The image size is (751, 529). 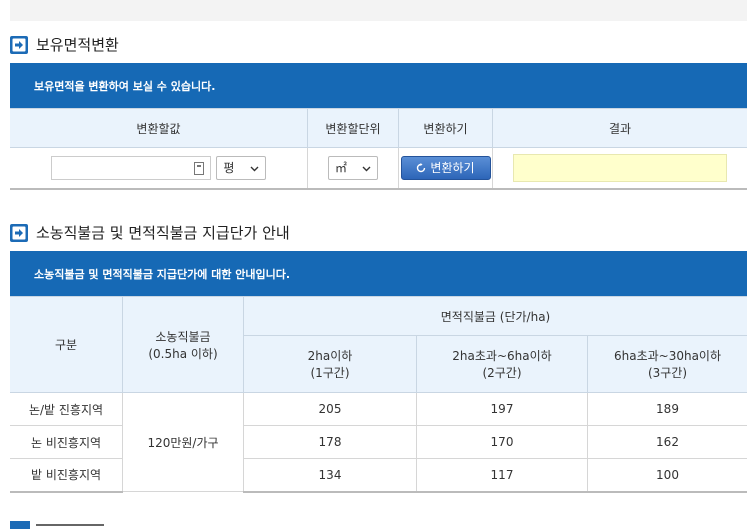 I want to click on cell-tier-2: 197, so click(x=502, y=409).